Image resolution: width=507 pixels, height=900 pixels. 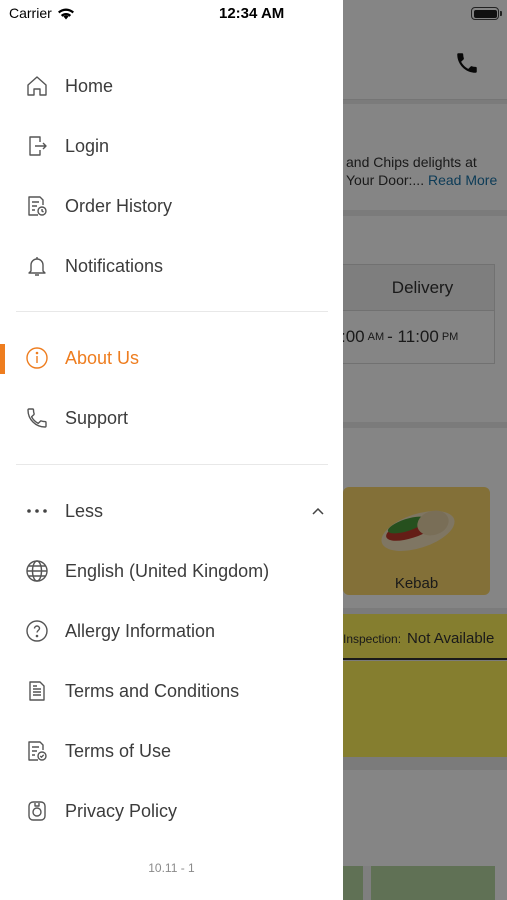 I want to click on phone-icon, so click(x=37, y=418).